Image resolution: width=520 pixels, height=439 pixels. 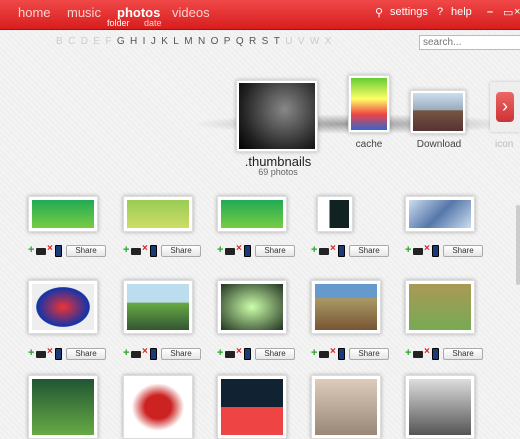 I want to click on nav-music: music, so click(x=84, y=12).